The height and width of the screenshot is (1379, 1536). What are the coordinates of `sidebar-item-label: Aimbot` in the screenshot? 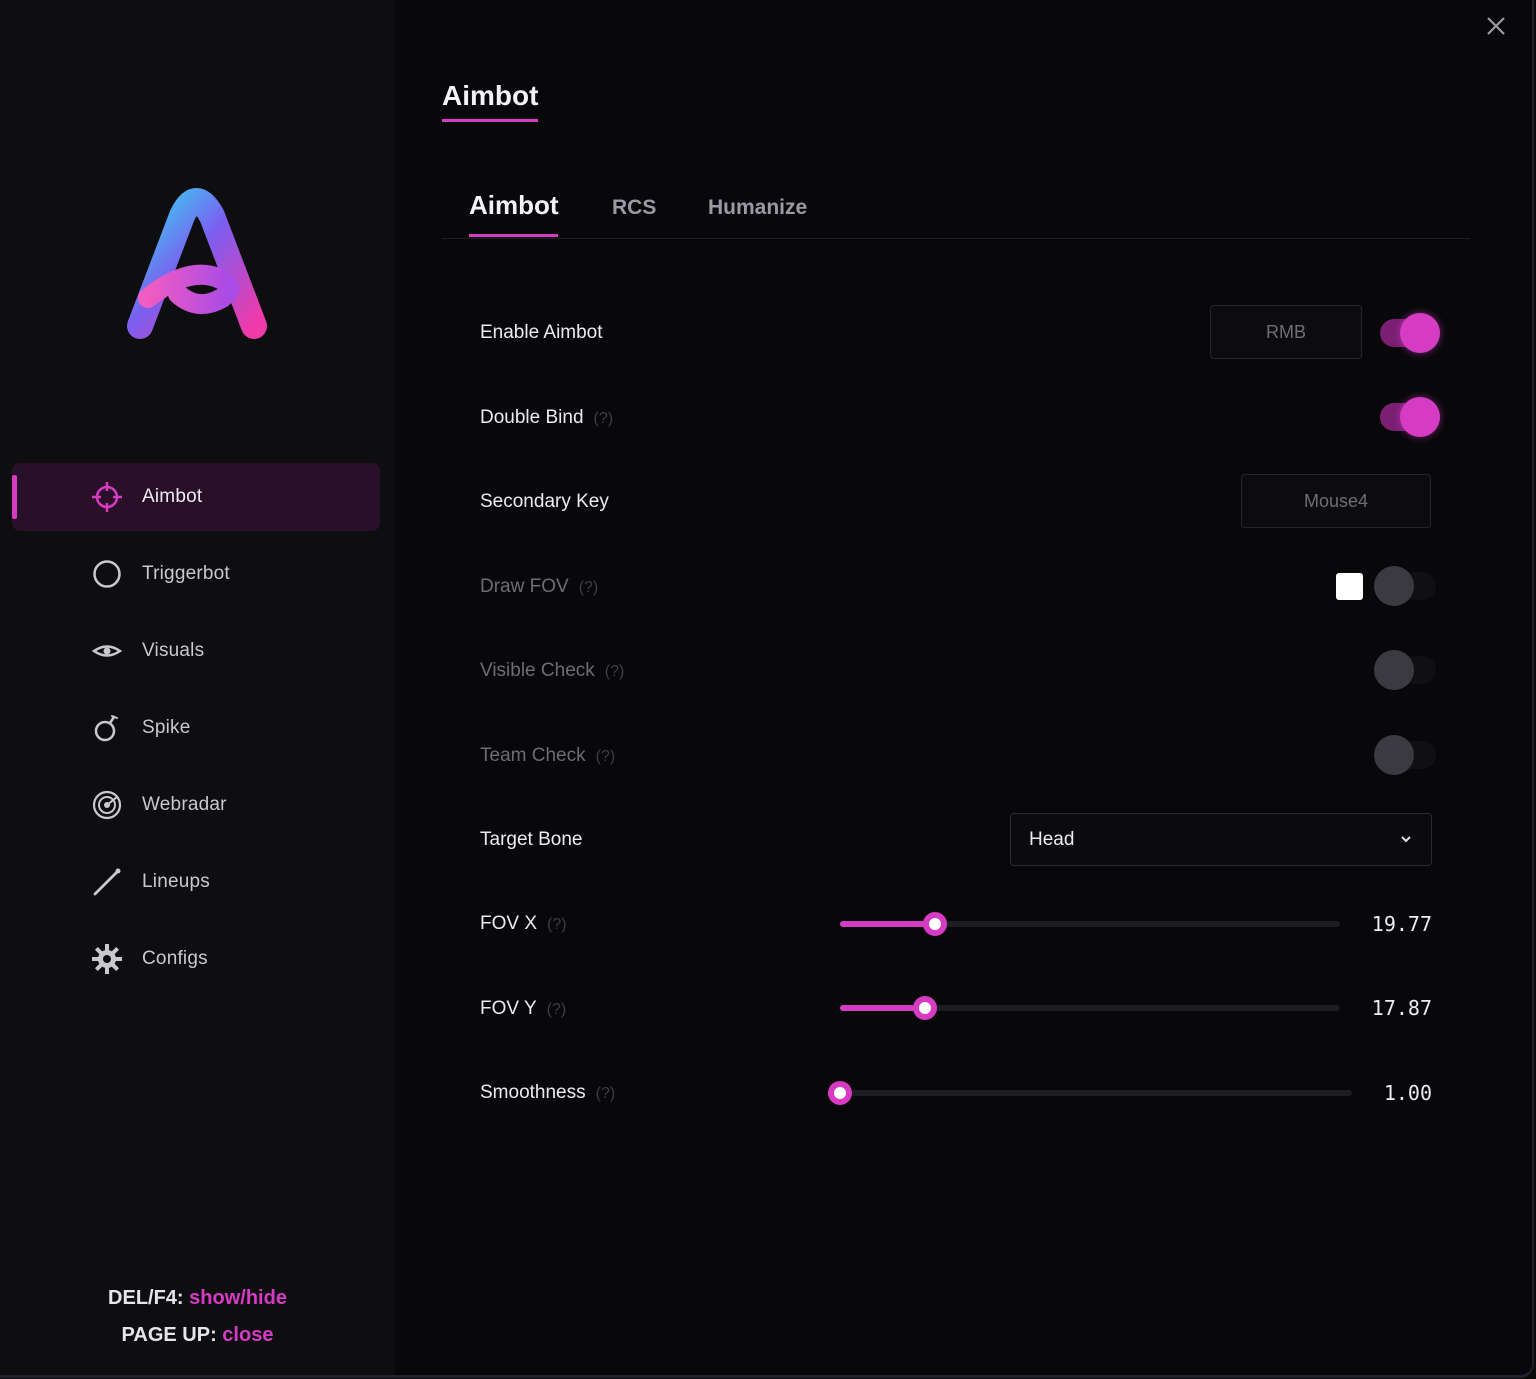 It's located at (172, 496).